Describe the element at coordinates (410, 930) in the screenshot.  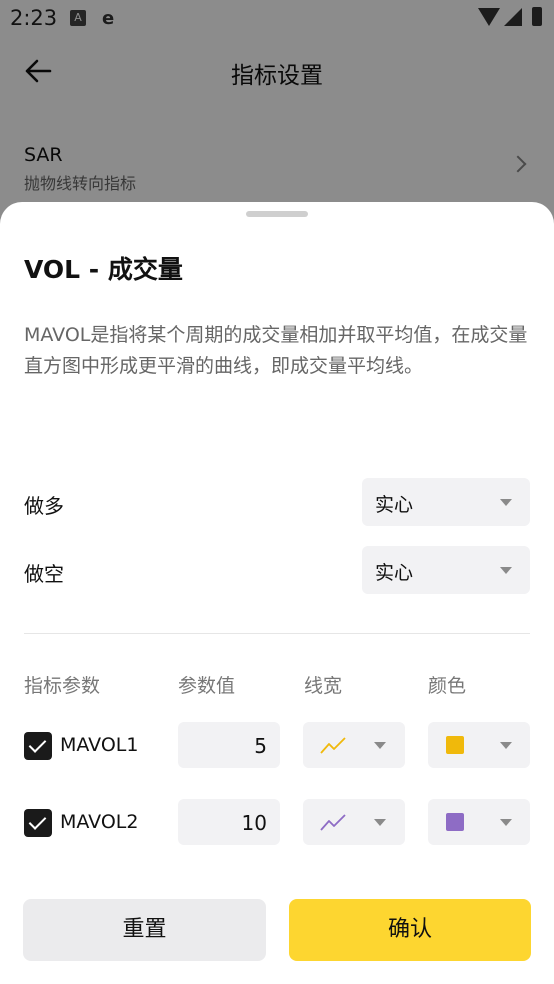
I see `confirm-button: 确认` at that location.